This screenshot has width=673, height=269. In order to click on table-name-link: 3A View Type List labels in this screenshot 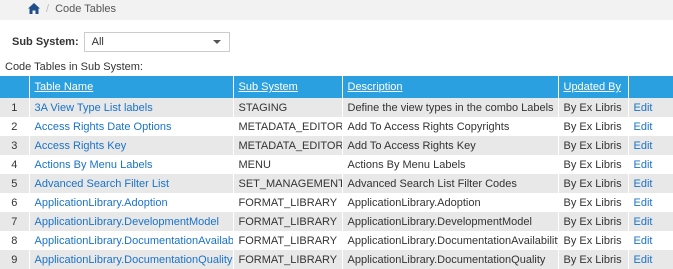, I will do `click(94, 108)`.